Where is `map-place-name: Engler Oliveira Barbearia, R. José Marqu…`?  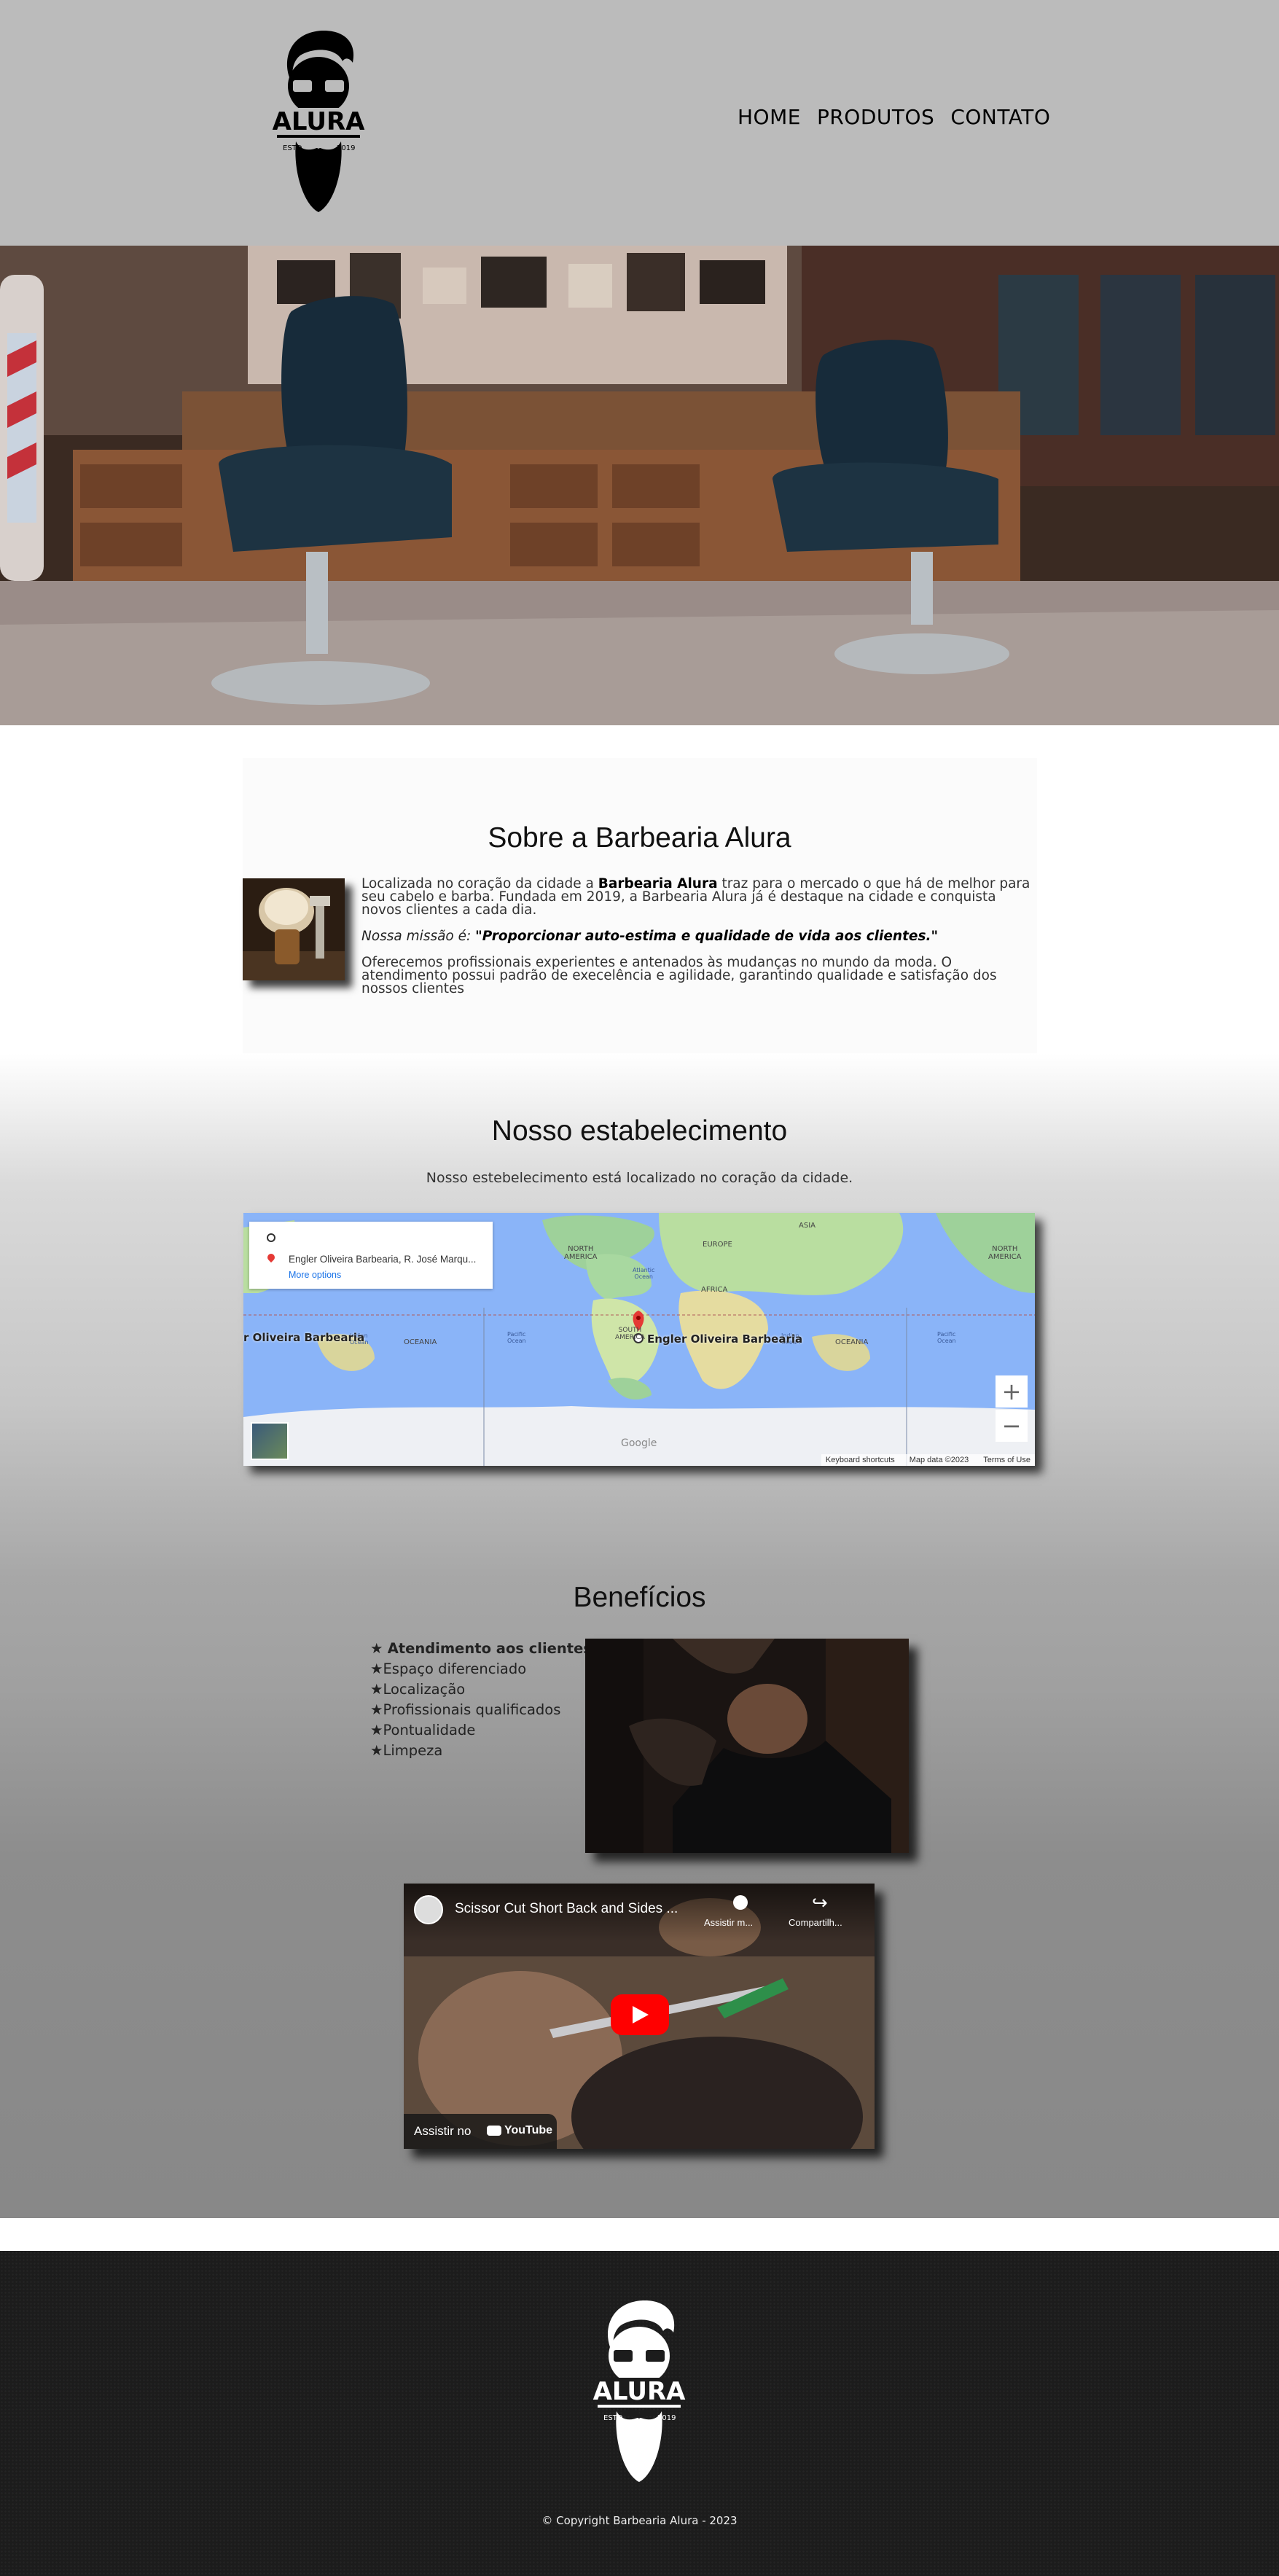 map-place-name: Engler Oliveira Barbearia, R. José Marqu… is located at coordinates (383, 1259).